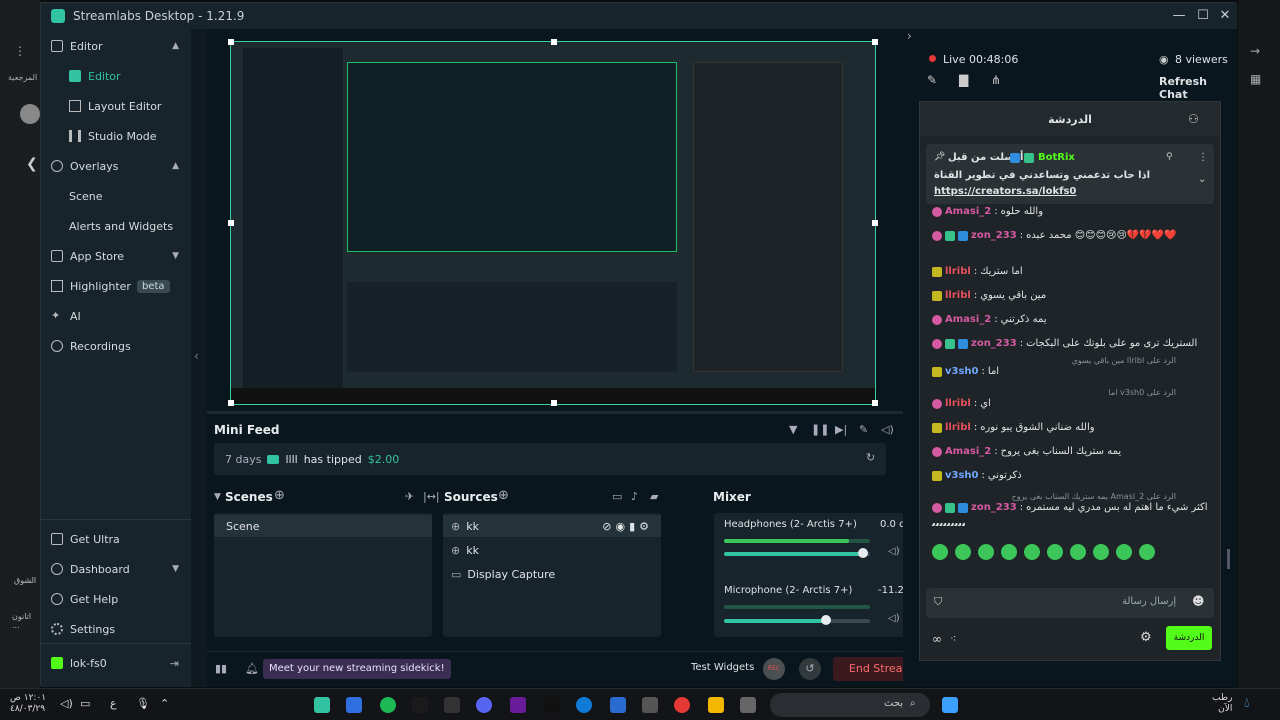 The width and height of the screenshot is (1280, 720). I want to click on store-icon, so click(618, 705).